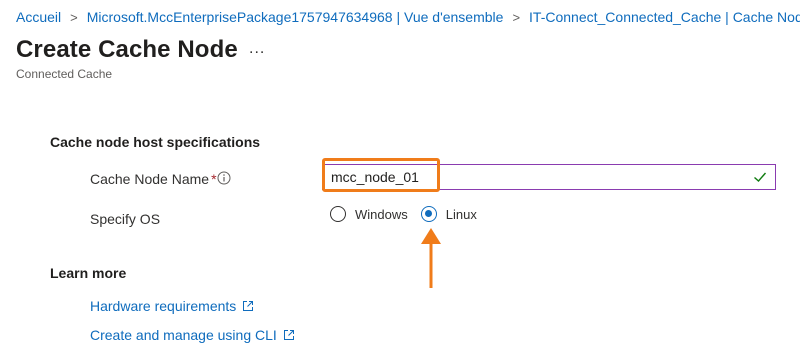 The height and width of the screenshot is (343, 800). I want to click on create-manage-cli-link: Create and manage using CLI, so click(192, 335).